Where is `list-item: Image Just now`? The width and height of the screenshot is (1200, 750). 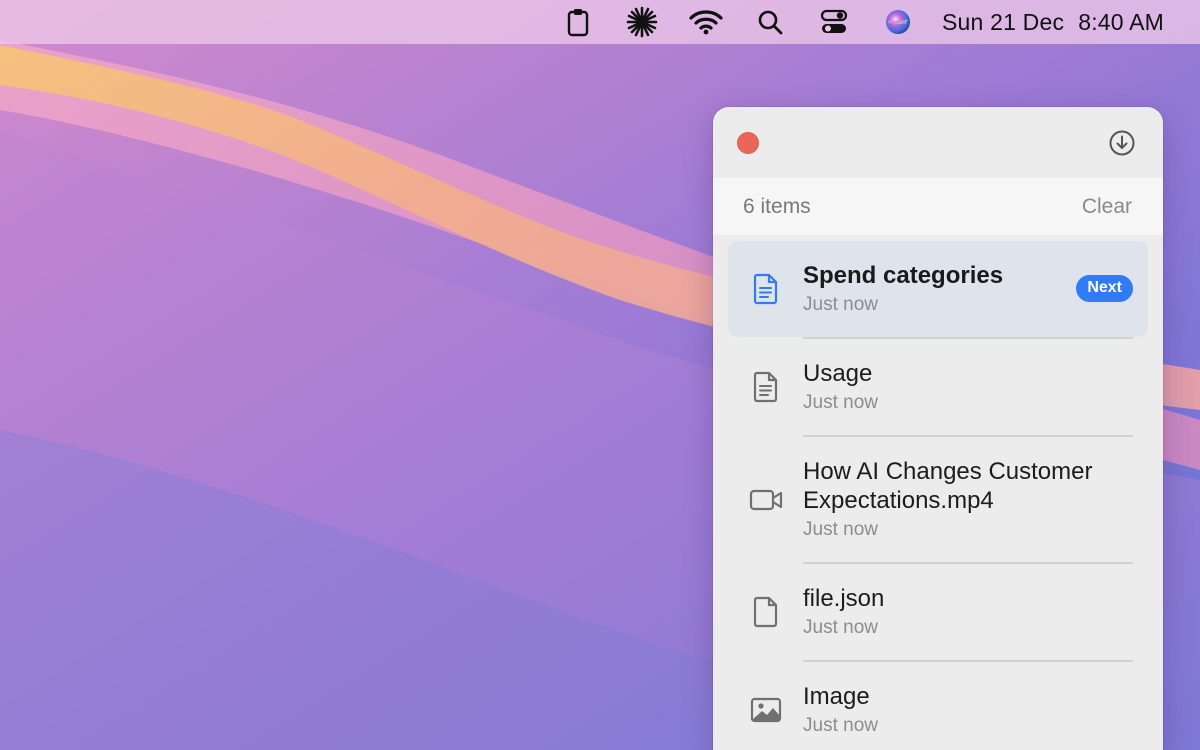
list-item: Image Just now is located at coordinates (938, 706).